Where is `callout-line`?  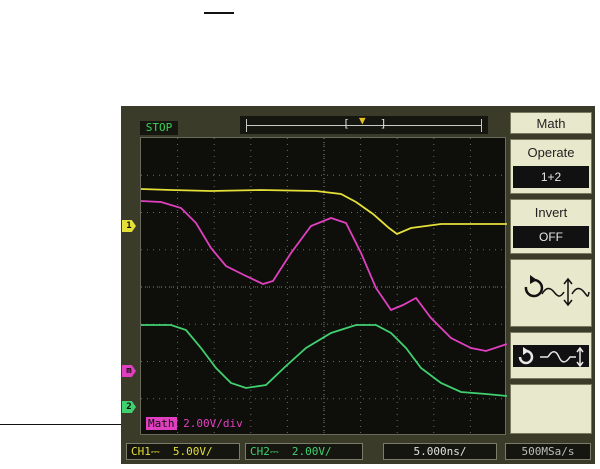
callout-line is located at coordinates (69, 424).